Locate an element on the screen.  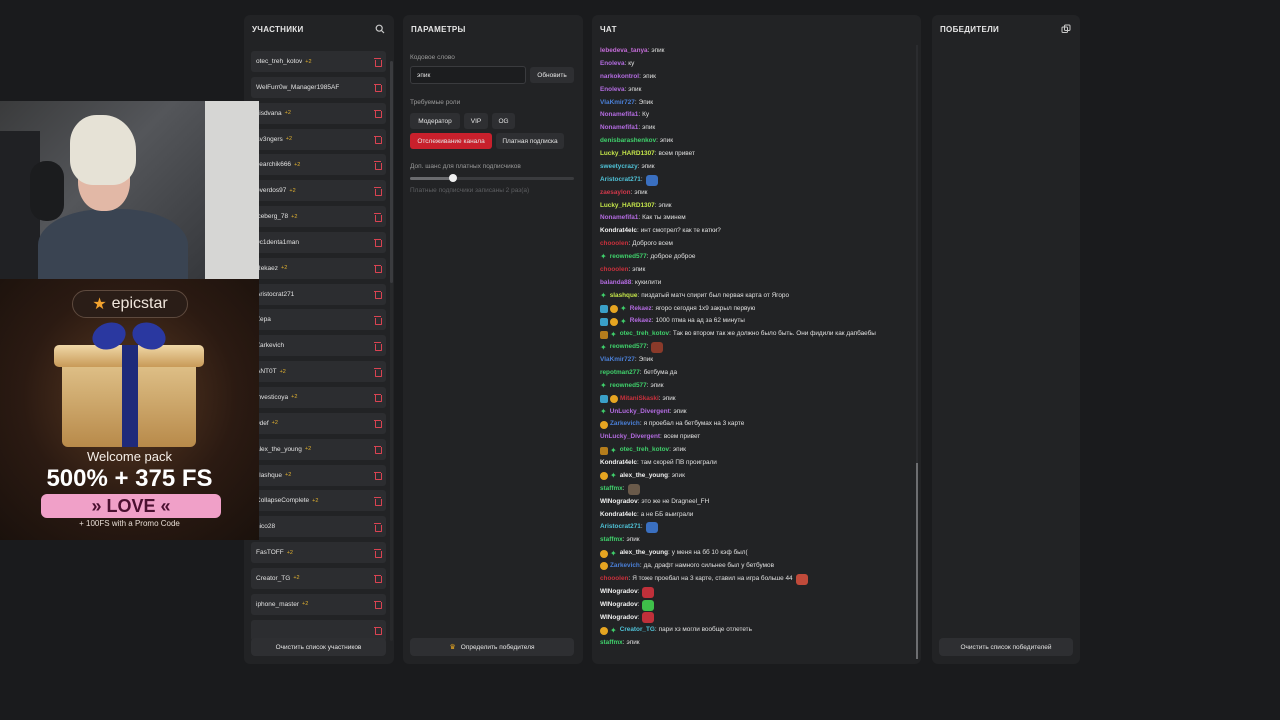
copy-icon is located at coordinates (1066, 29).